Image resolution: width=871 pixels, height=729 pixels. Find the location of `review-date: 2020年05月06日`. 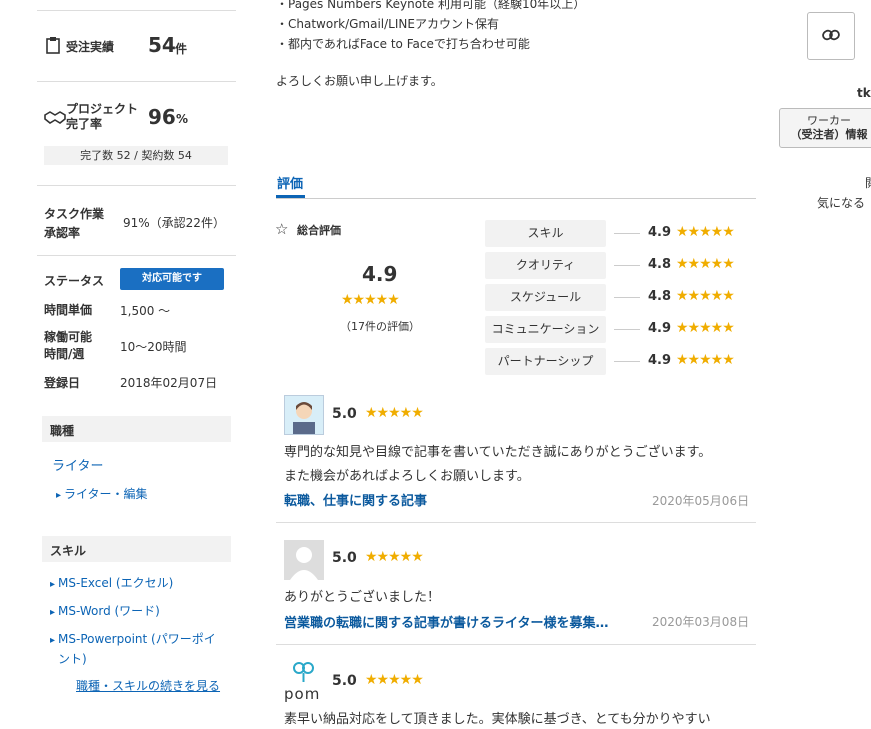

review-date: 2020年05月06日 is located at coordinates (701, 501).